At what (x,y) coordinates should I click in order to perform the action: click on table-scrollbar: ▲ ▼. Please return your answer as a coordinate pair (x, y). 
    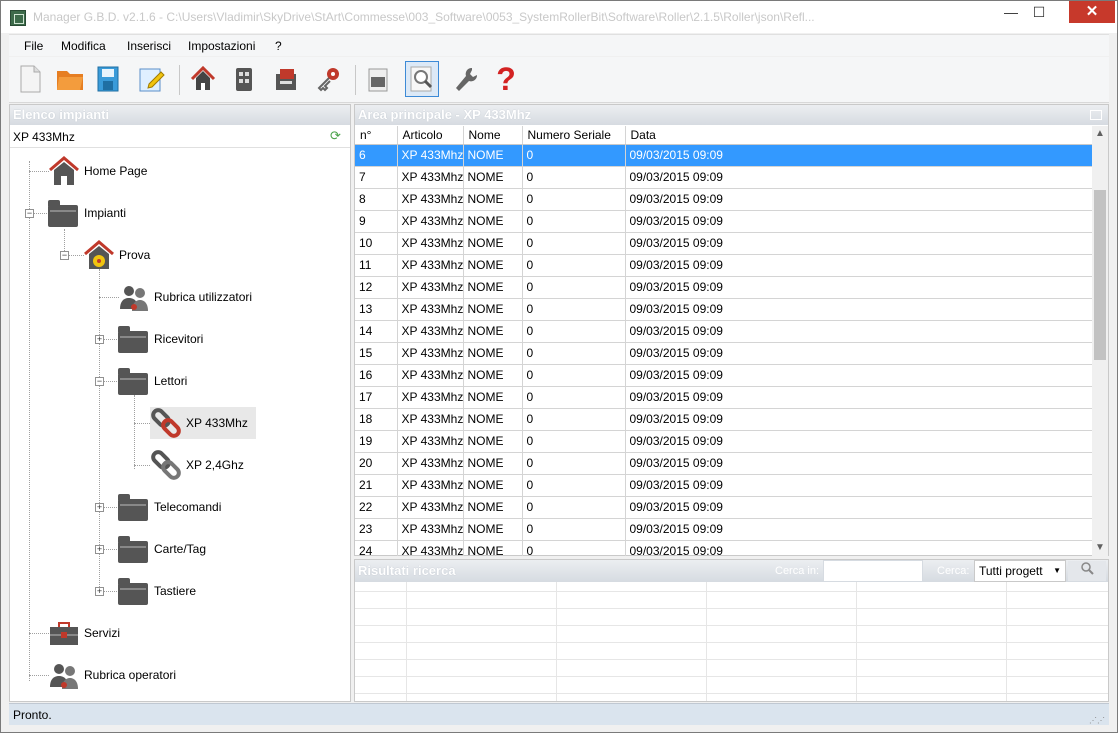
    Looking at the image, I should click on (1100, 341).